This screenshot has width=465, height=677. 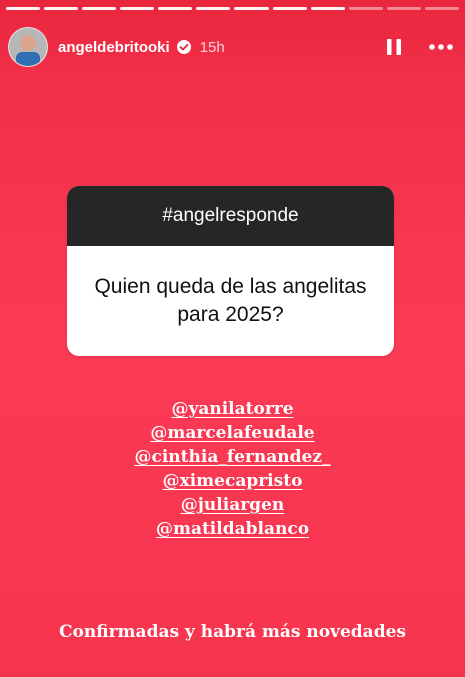 What do you see at coordinates (114, 47) in the screenshot?
I see `username: angeldebritooki` at bounding box center [114, 47].